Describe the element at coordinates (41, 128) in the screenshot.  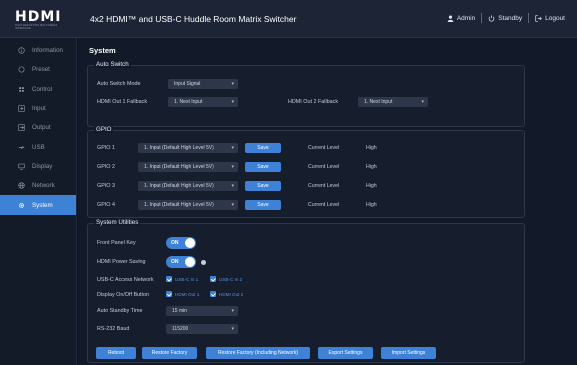
I see `sidebar-item-label: Output` at that location.